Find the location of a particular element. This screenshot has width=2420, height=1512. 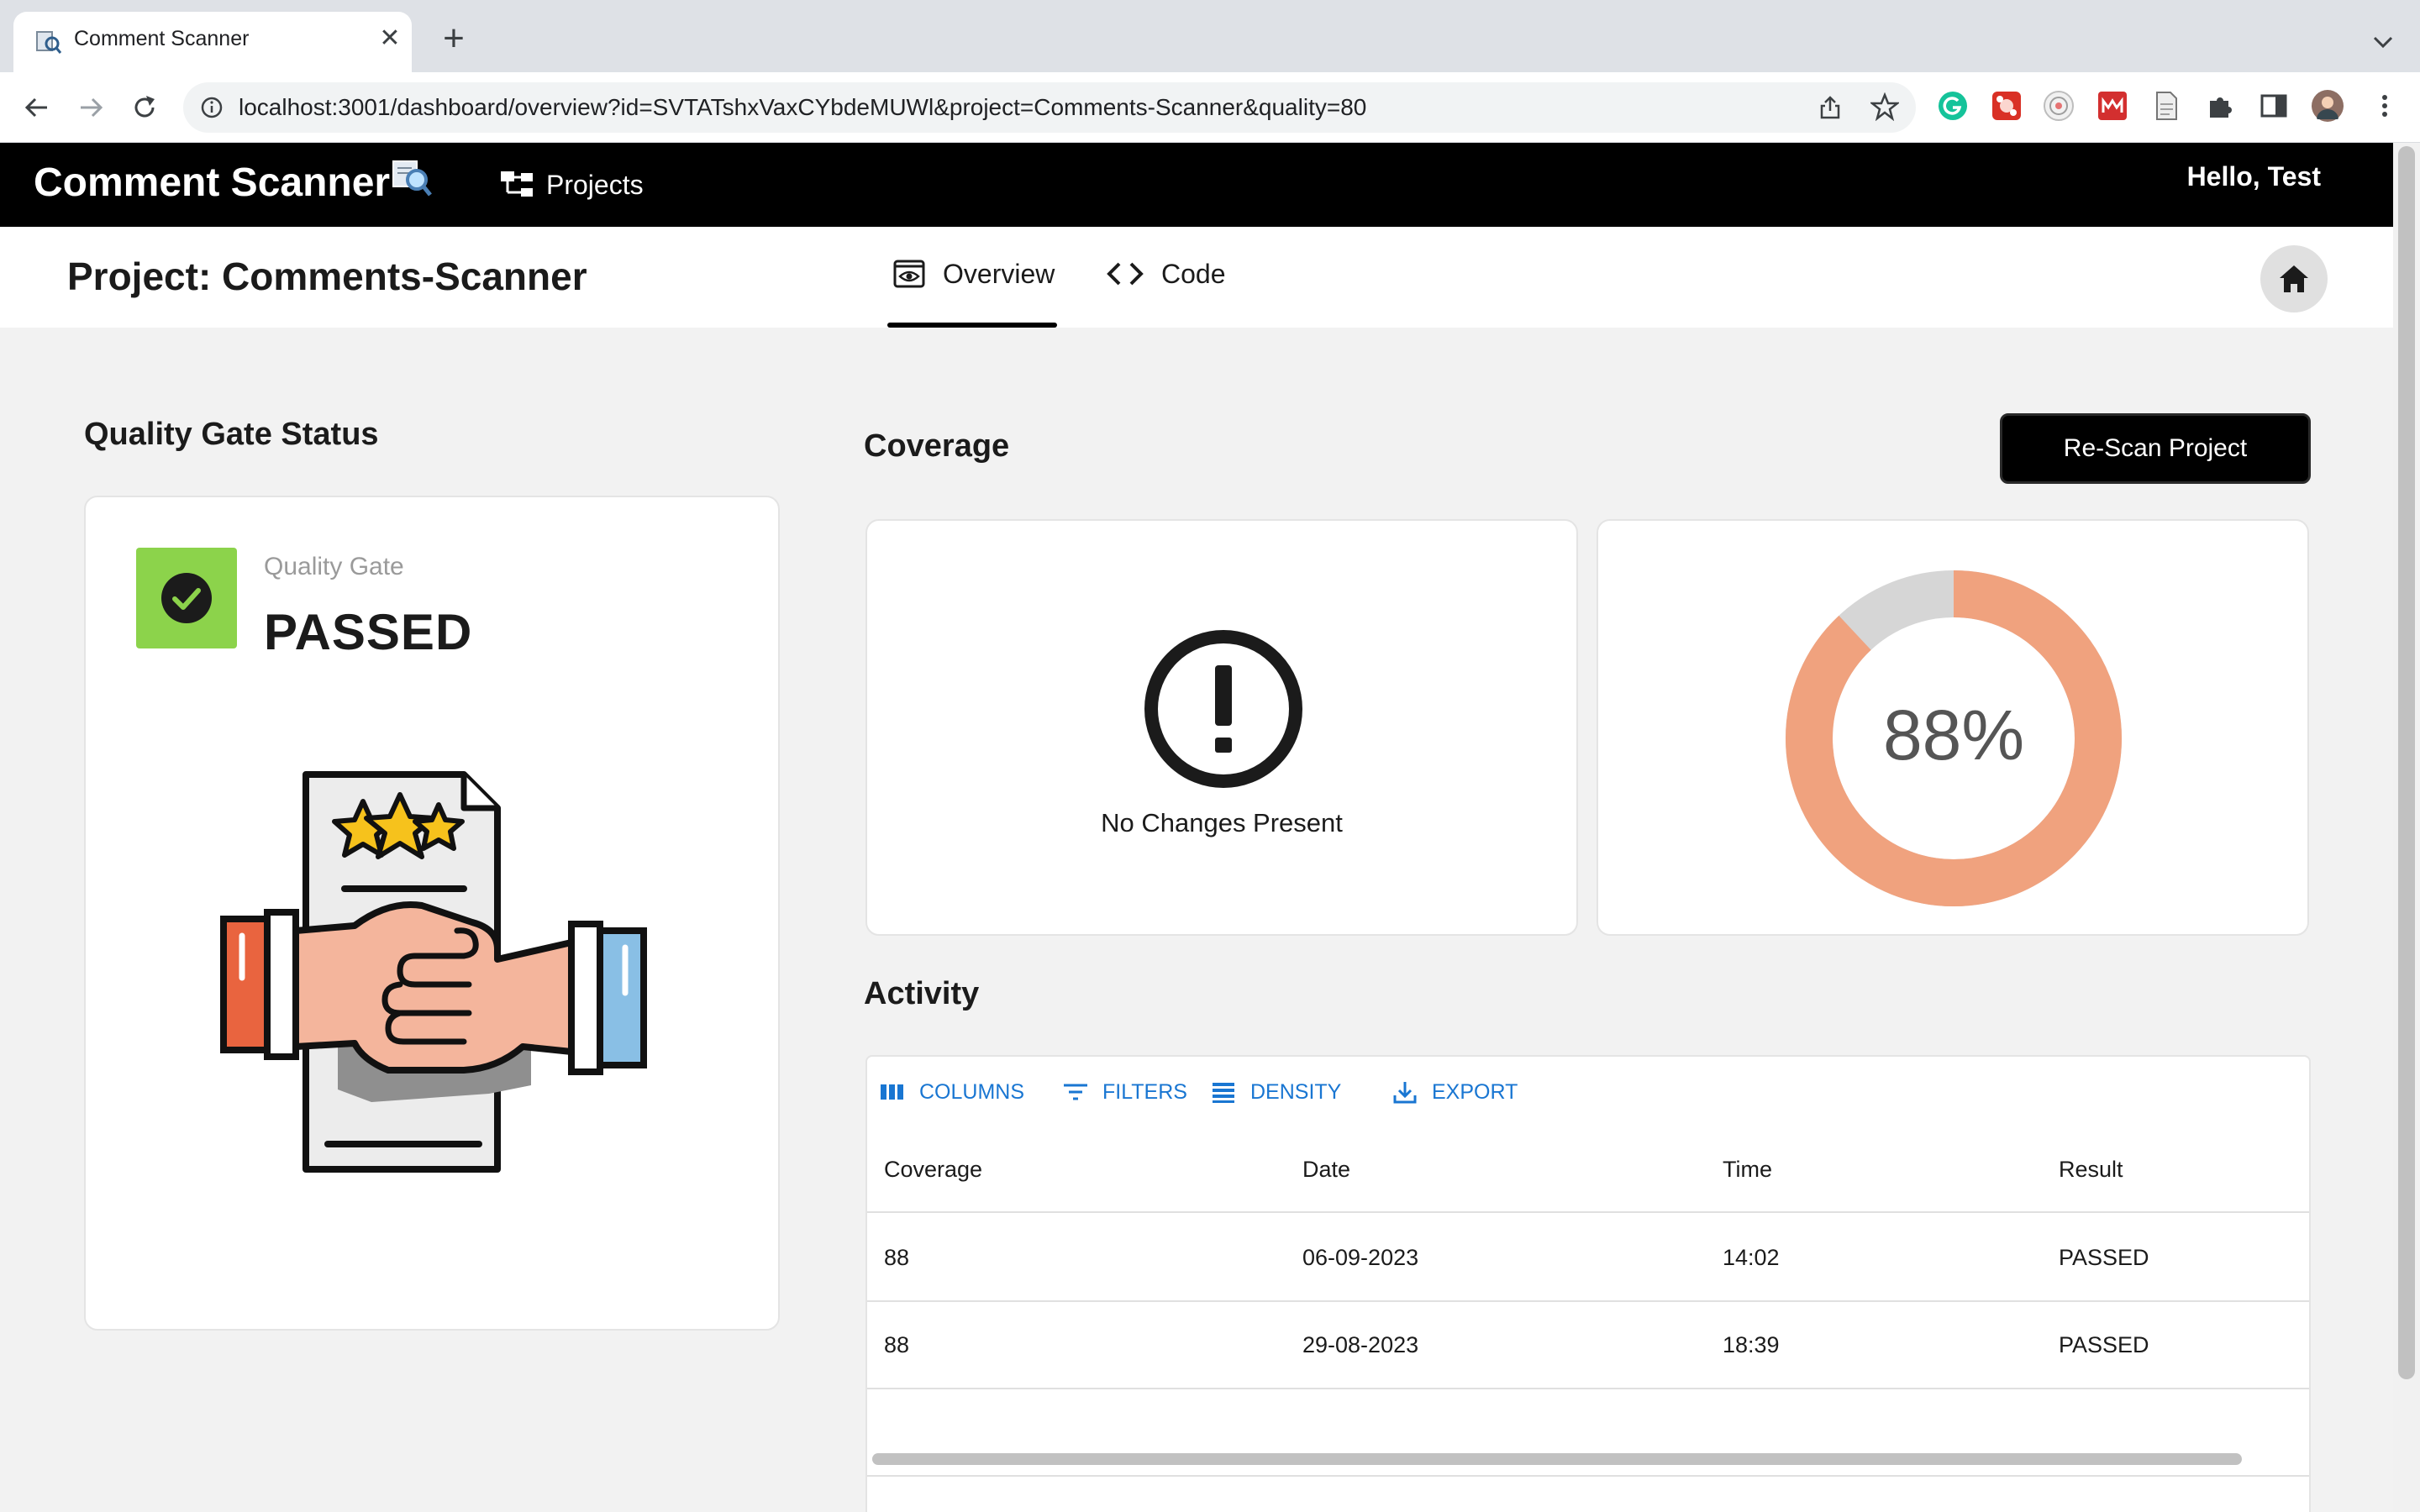

target-extension-icon is located at coordinates (2058, 106).